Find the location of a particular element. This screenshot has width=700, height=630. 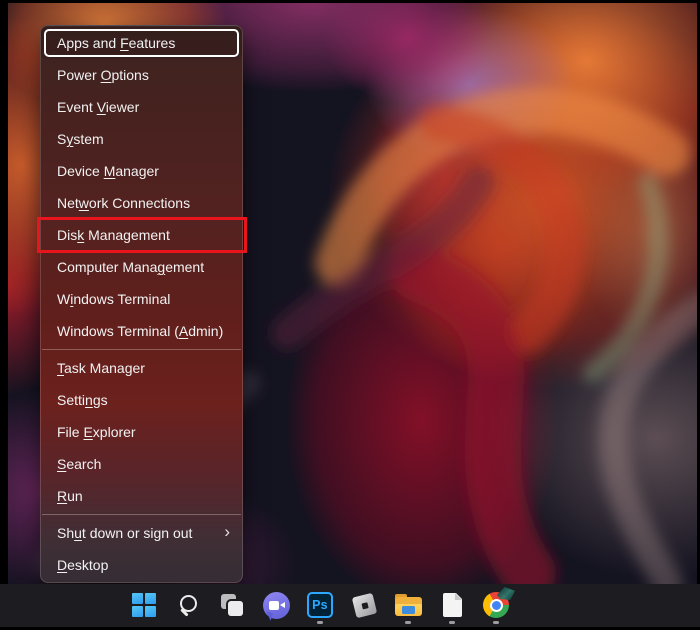

search-icon is located at coordinates (188, 605).